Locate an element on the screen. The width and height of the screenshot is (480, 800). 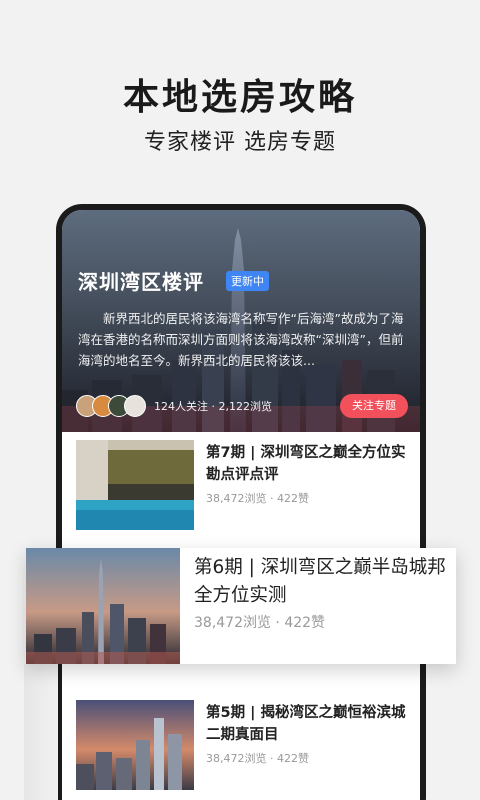
topic-stats: 124人关注 · 2,122浏览 is located at coordinates (213, 406).